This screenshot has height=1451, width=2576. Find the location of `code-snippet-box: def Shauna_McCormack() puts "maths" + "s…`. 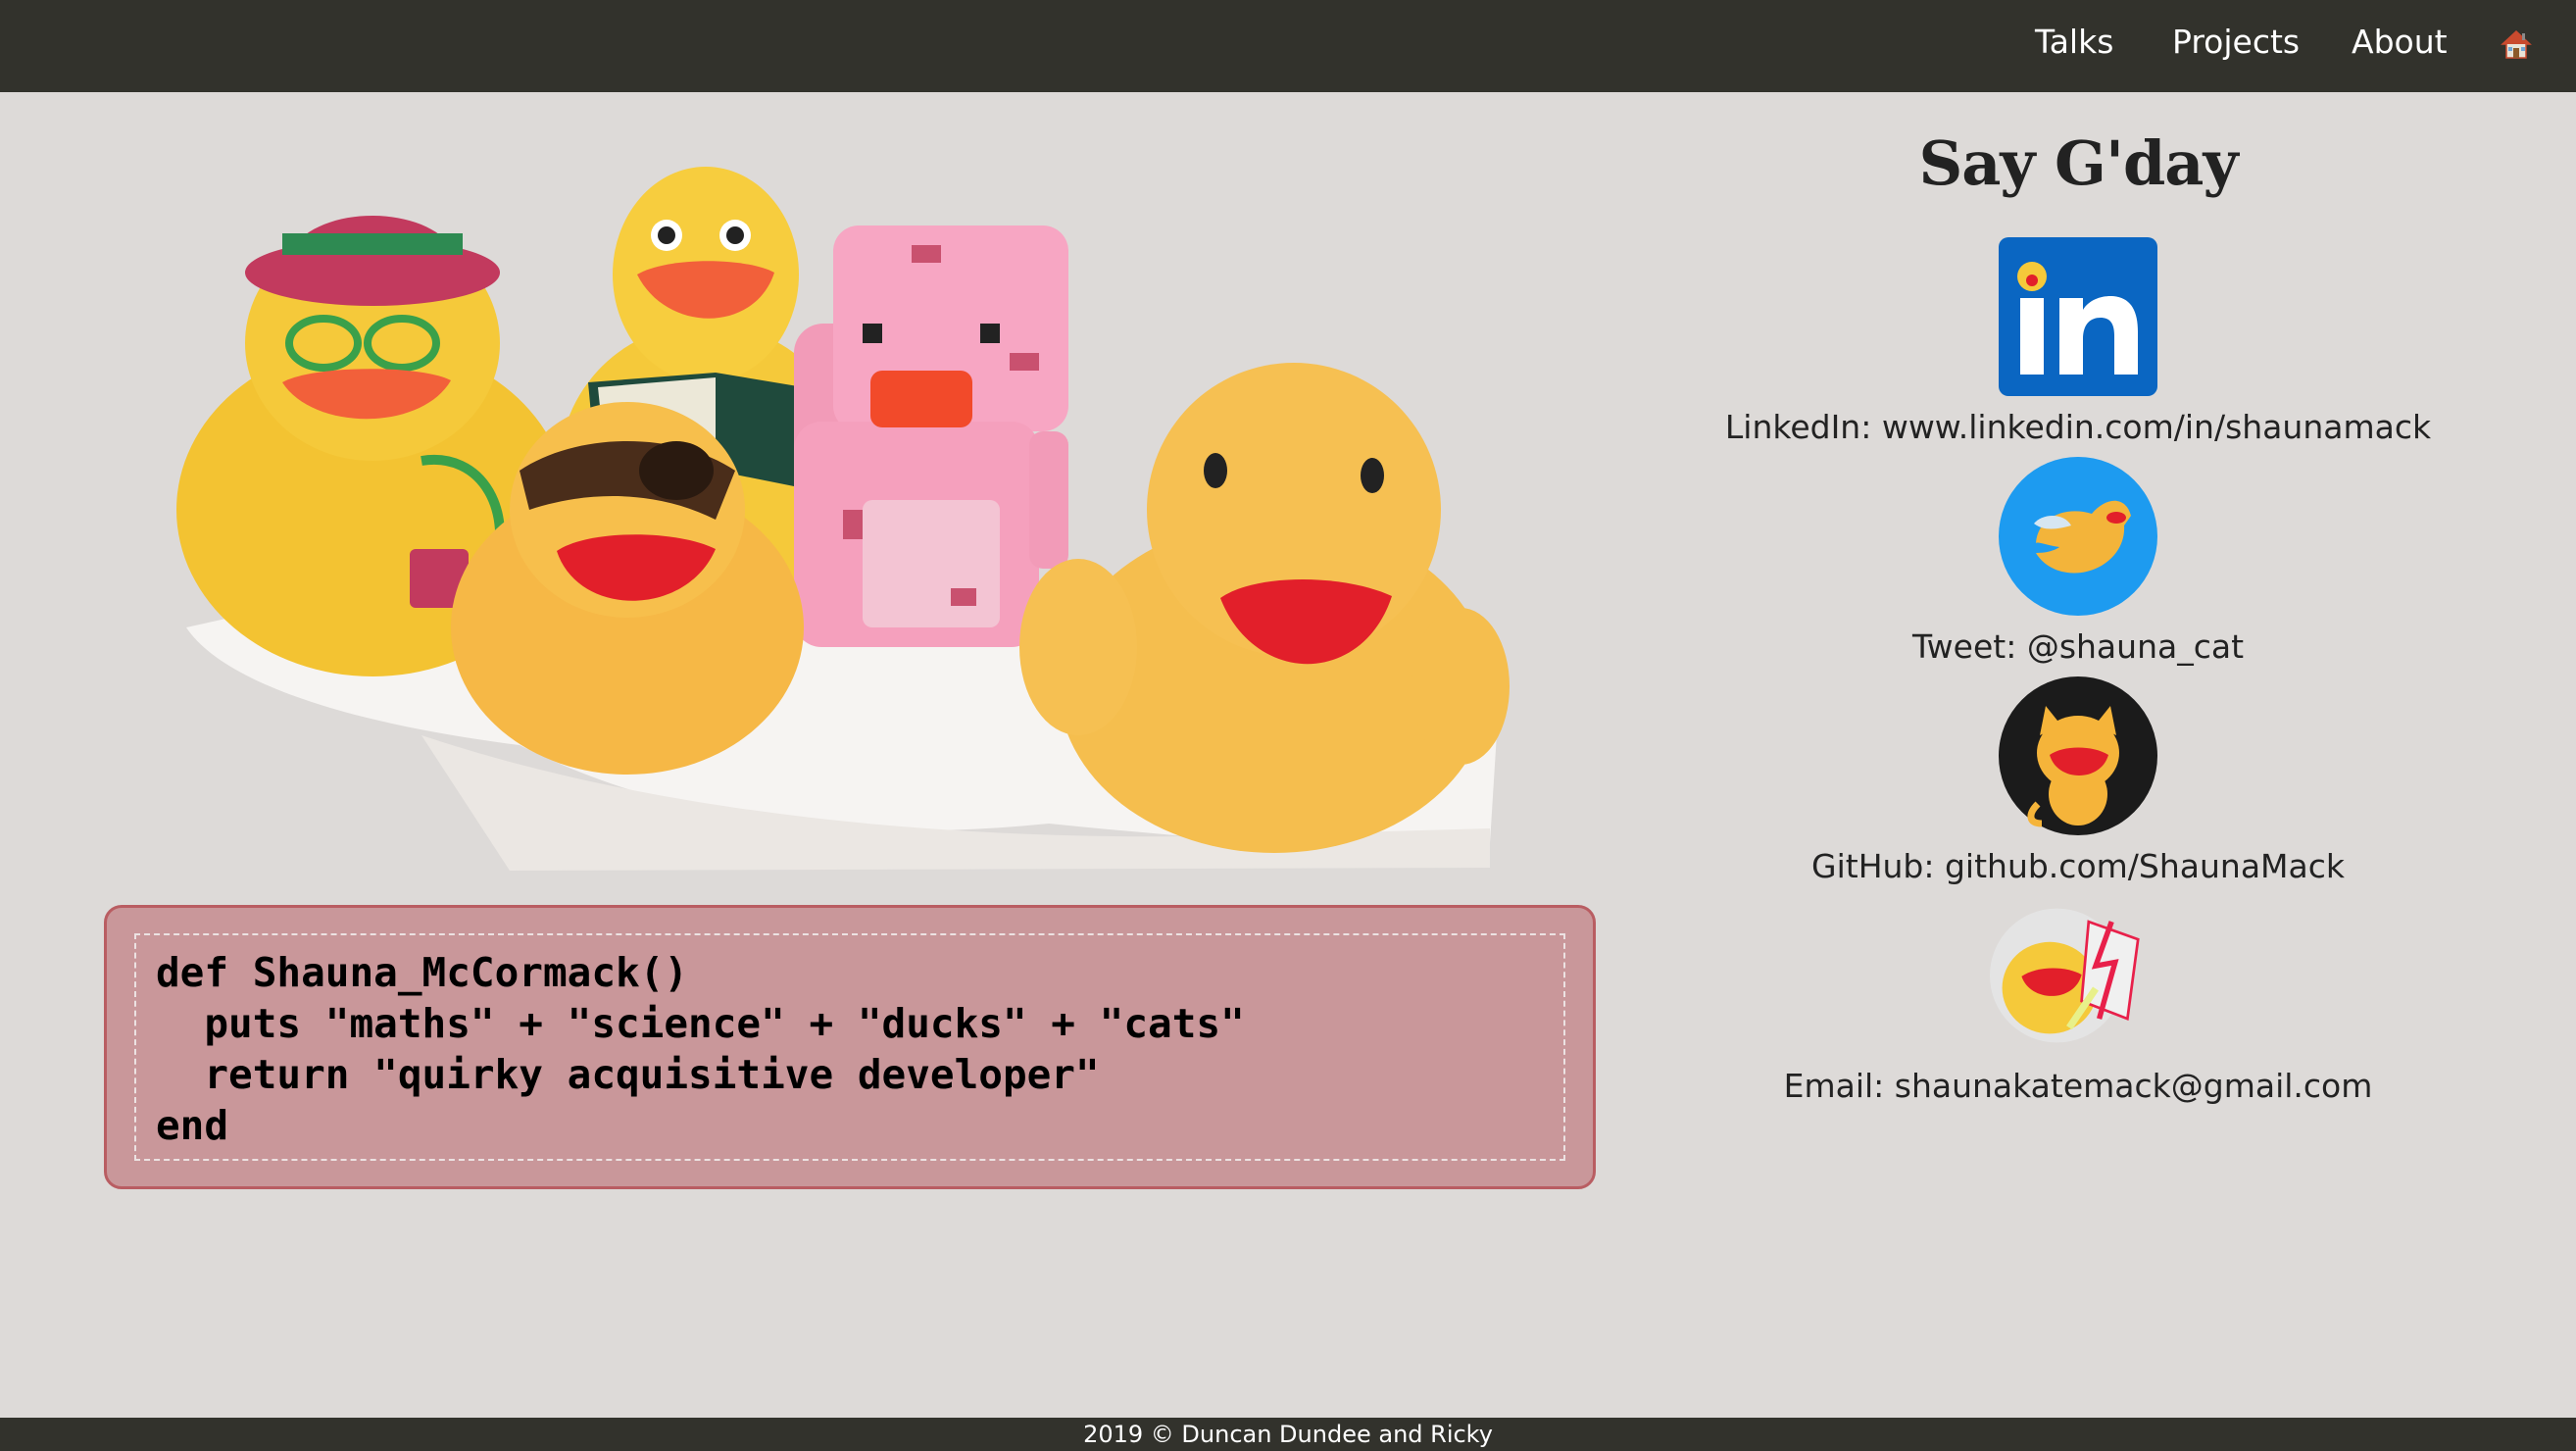

code-snippet-box: def Shauna_McCormack() puts "maths" + "s… is located at coordinates (850, 1047).